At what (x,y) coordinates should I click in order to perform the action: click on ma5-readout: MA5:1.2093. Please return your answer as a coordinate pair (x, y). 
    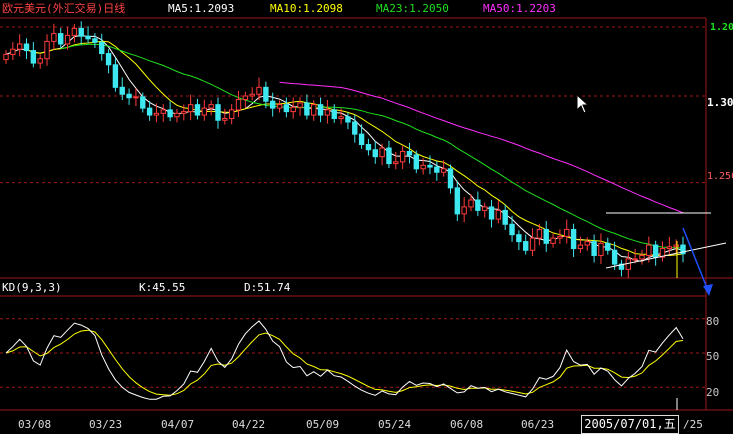
    Looking at the image, I should click on (201, 8).